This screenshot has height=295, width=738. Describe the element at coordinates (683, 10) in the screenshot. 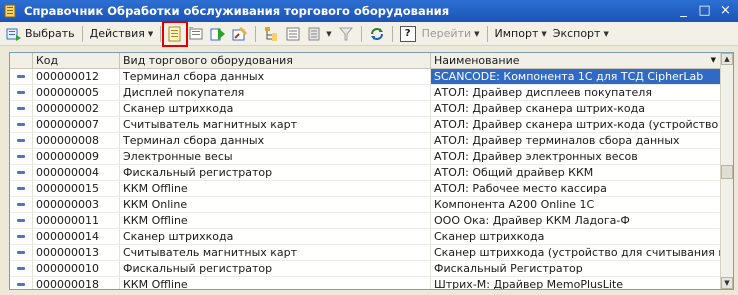

I see `minimize-button: _` at that location.